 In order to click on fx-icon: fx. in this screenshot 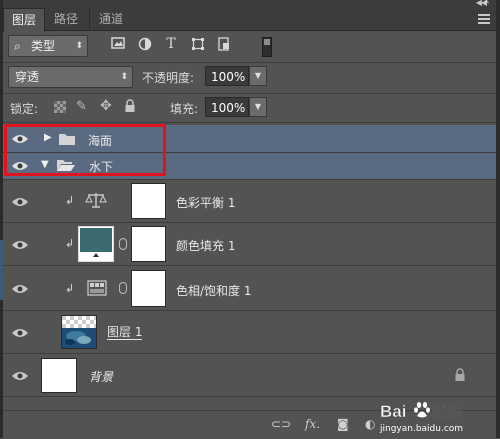, I will do `click(312, 424)`.